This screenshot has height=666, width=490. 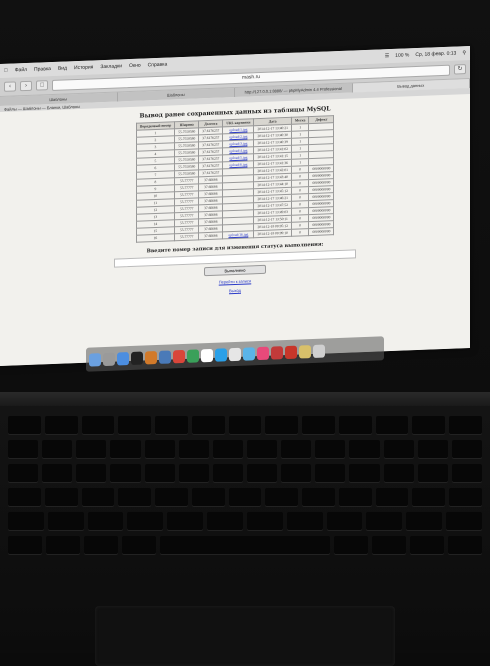 What do you see at coordinates (179, 356) in the screenshot?
I see `chrome-icon` at bounding box center [179, 356].